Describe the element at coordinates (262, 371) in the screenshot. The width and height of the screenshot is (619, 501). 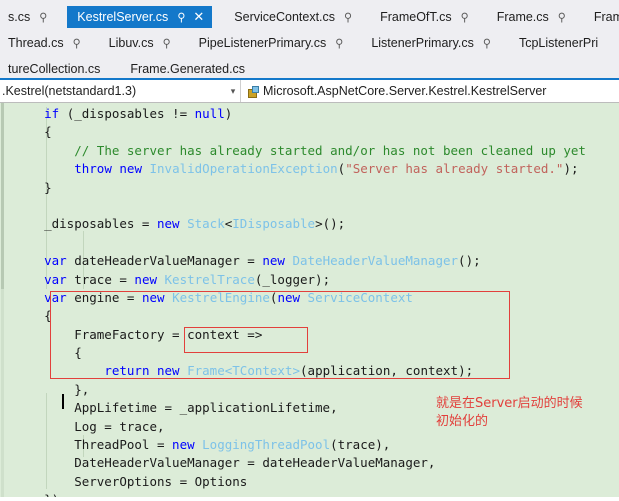
I see `code-token: TContext` at that location.